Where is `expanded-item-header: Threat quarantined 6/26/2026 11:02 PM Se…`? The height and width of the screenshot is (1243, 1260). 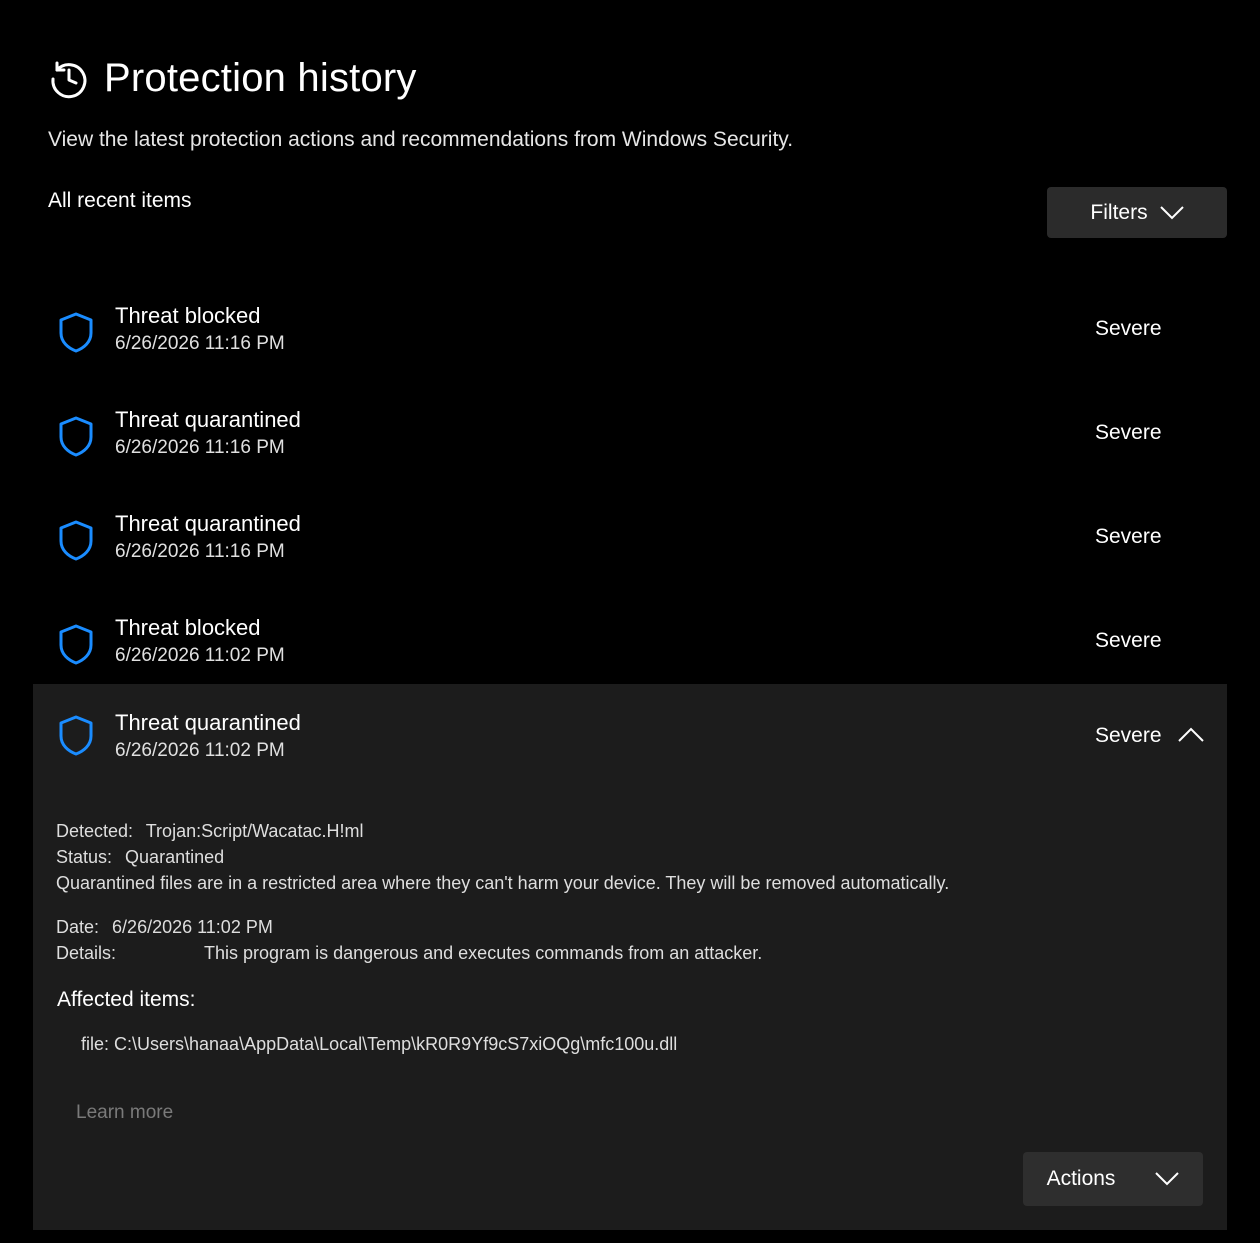
expanded-item-header: Threat quarantined 6/26/2026 11:02 PM Se… is located at coordinates (630, 736).